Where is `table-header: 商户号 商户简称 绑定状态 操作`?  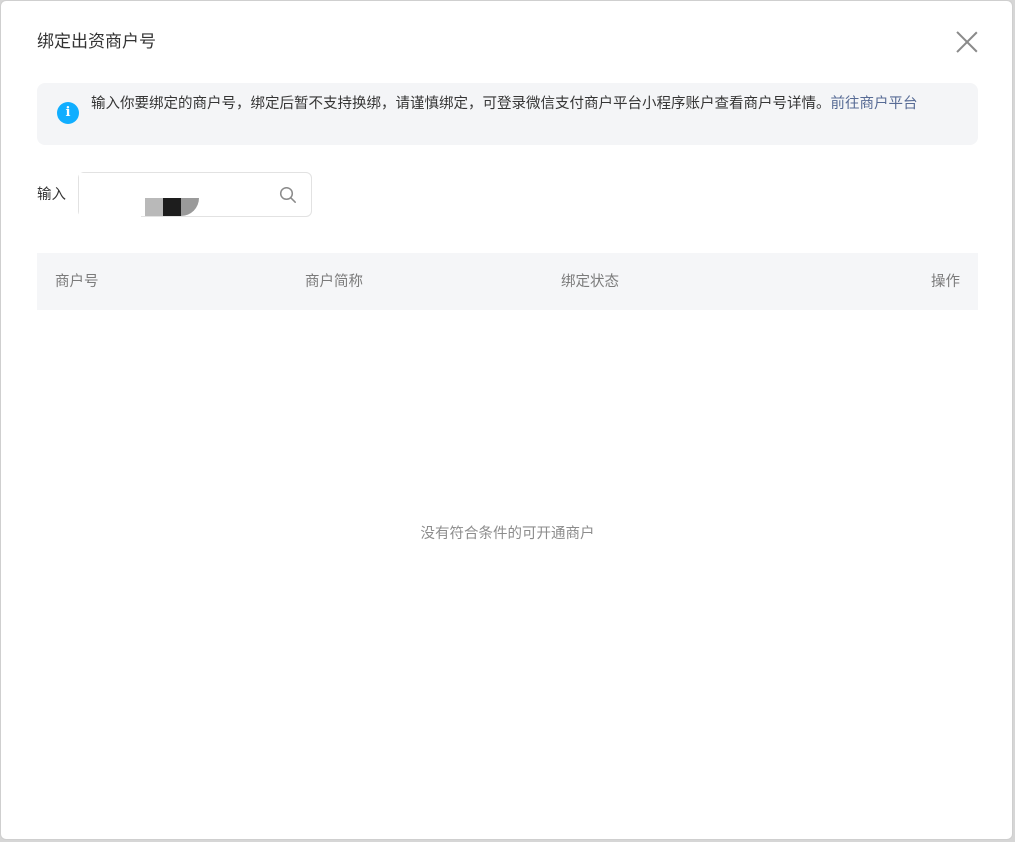 table-header: 商户号 商户简称 绑定状态 操作 is located at coordinates (507, 281).